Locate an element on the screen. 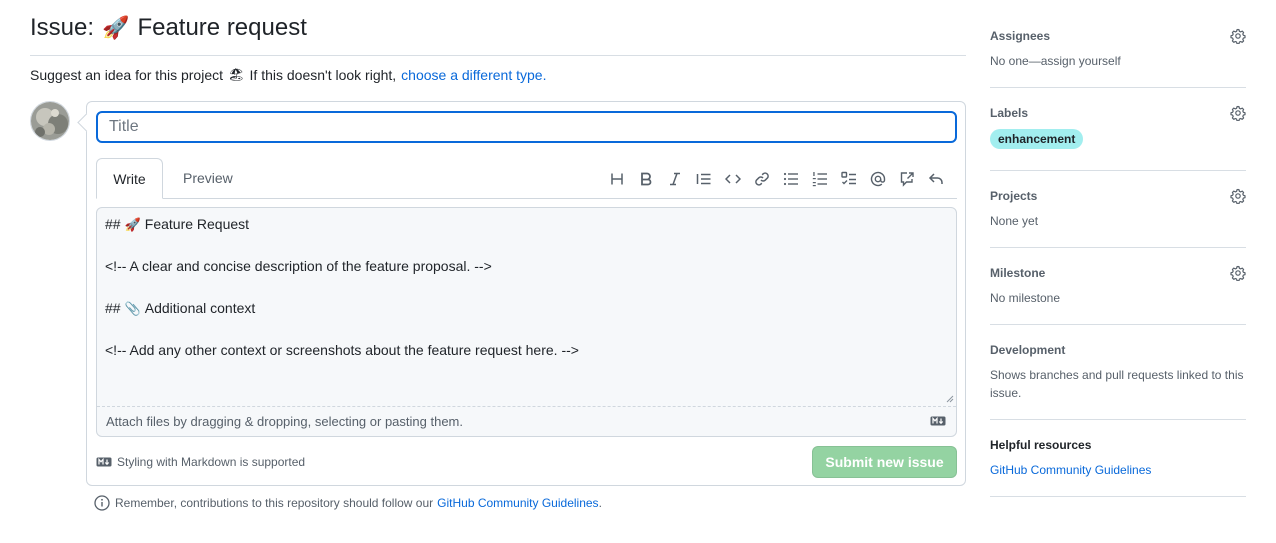 The width and height of the screenshot is (1276, 543). period: . is located at coordinates (600, 503).